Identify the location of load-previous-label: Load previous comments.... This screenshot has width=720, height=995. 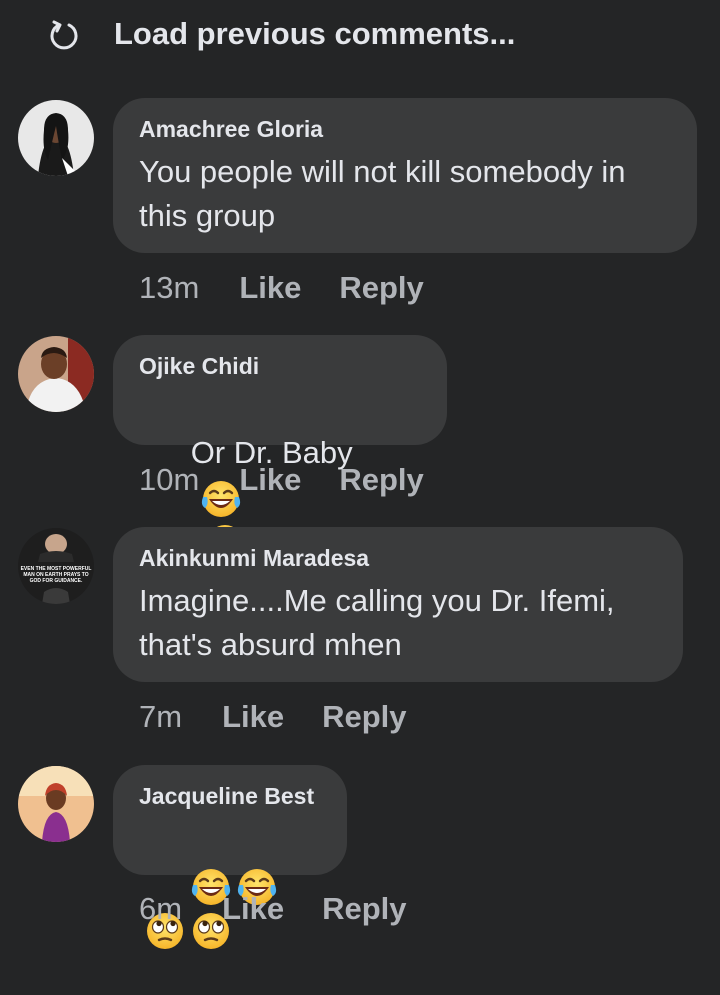
(315, 33).